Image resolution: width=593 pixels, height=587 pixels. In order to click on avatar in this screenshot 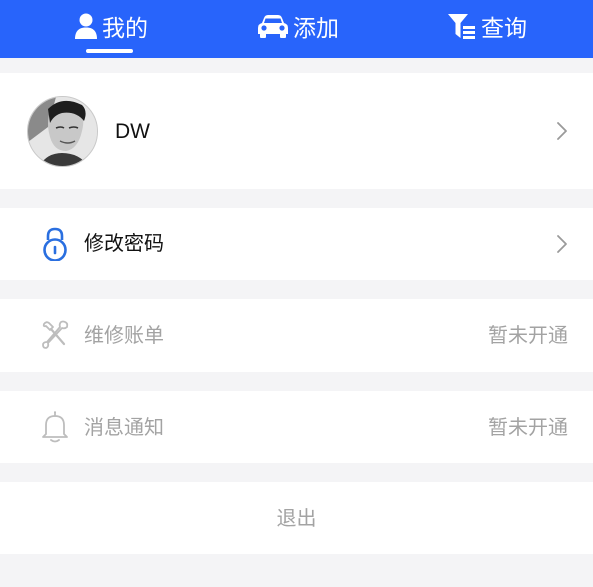, I will do `click(62, 131)`.